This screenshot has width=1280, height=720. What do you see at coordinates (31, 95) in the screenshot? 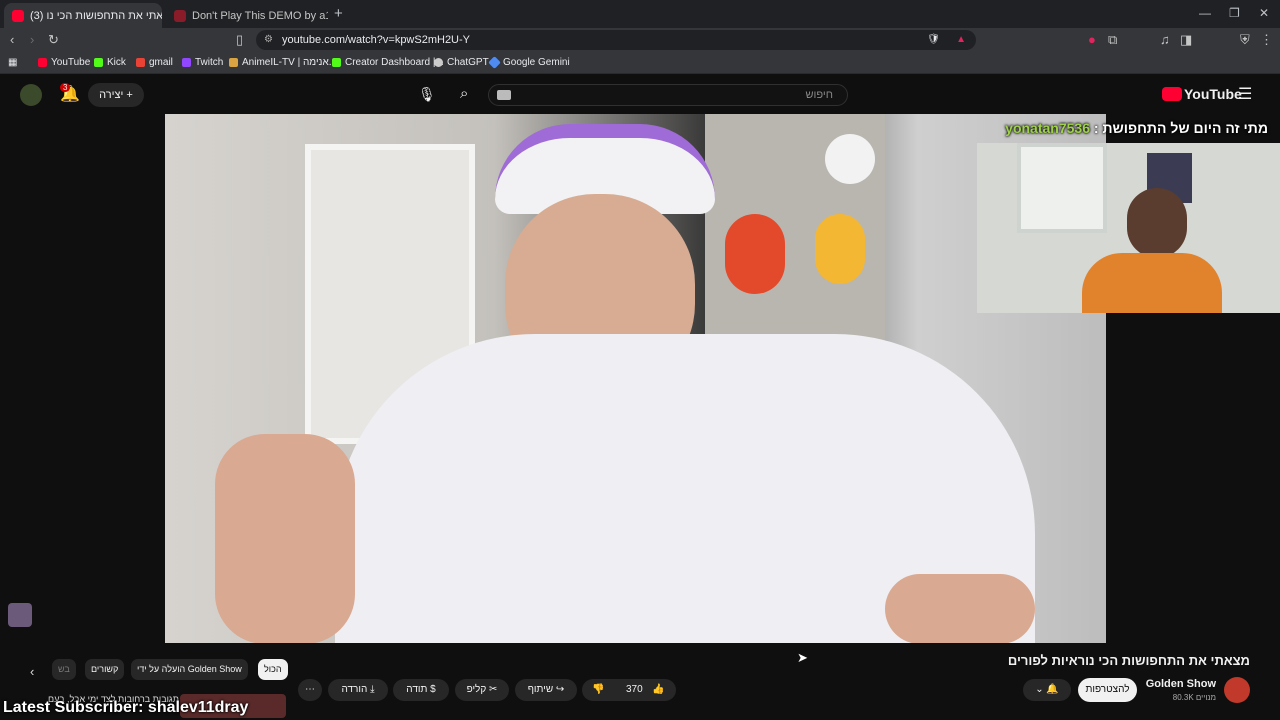
I see `avatar` at bounding box center [31, 95].